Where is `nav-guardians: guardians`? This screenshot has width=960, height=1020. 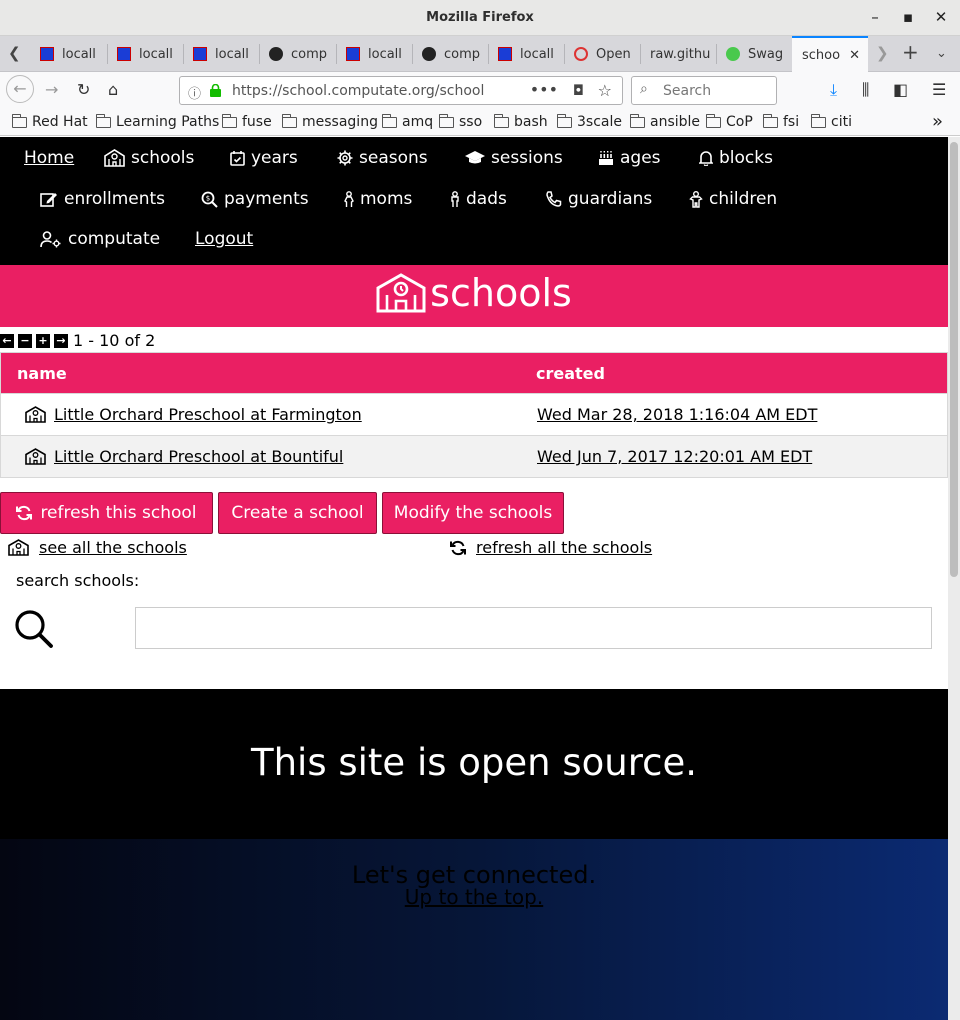 nav-guardians: guardians is located at coordinates (598, 199).